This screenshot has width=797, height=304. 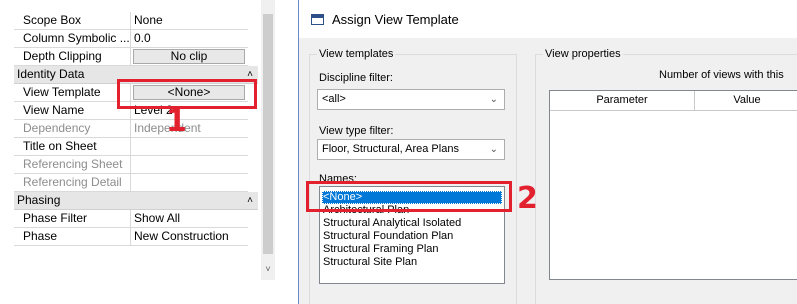 I want to click on prop-value: New Construction, so click(x=189, y=237).